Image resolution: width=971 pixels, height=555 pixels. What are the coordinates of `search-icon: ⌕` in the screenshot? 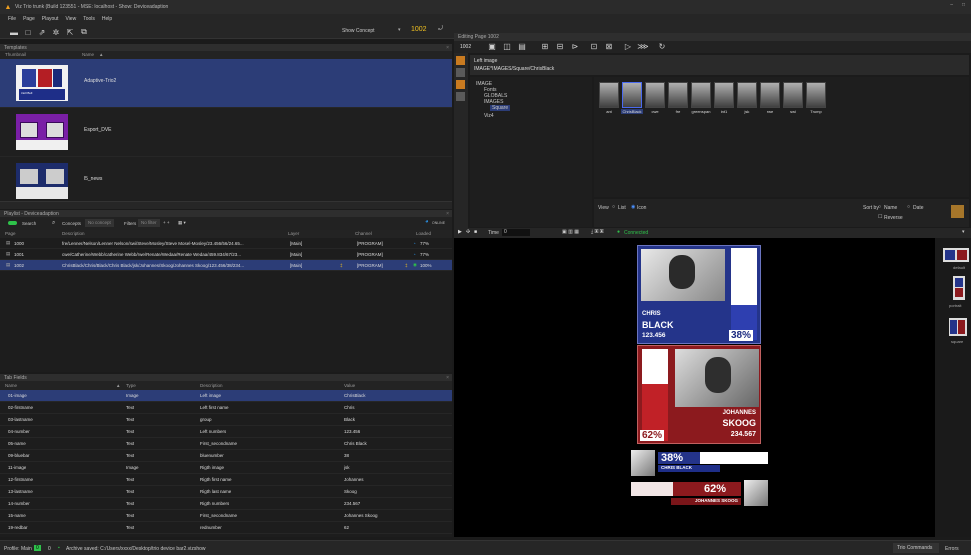 It's located at (53, 223).